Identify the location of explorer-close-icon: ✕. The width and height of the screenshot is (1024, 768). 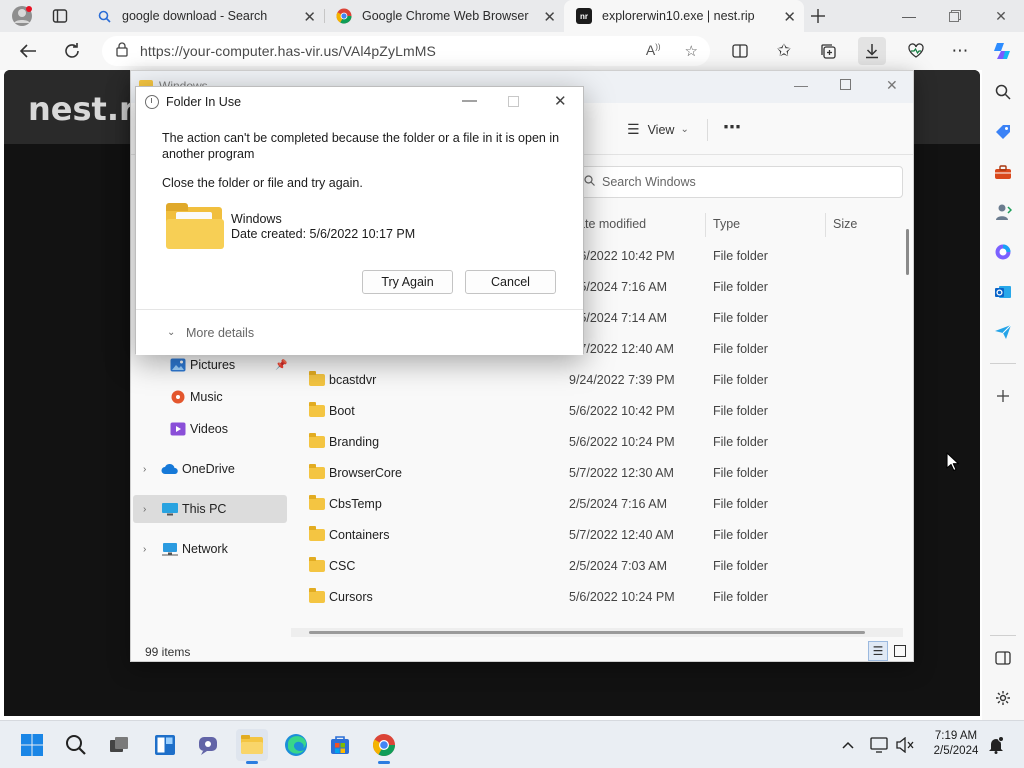
(892, 85).